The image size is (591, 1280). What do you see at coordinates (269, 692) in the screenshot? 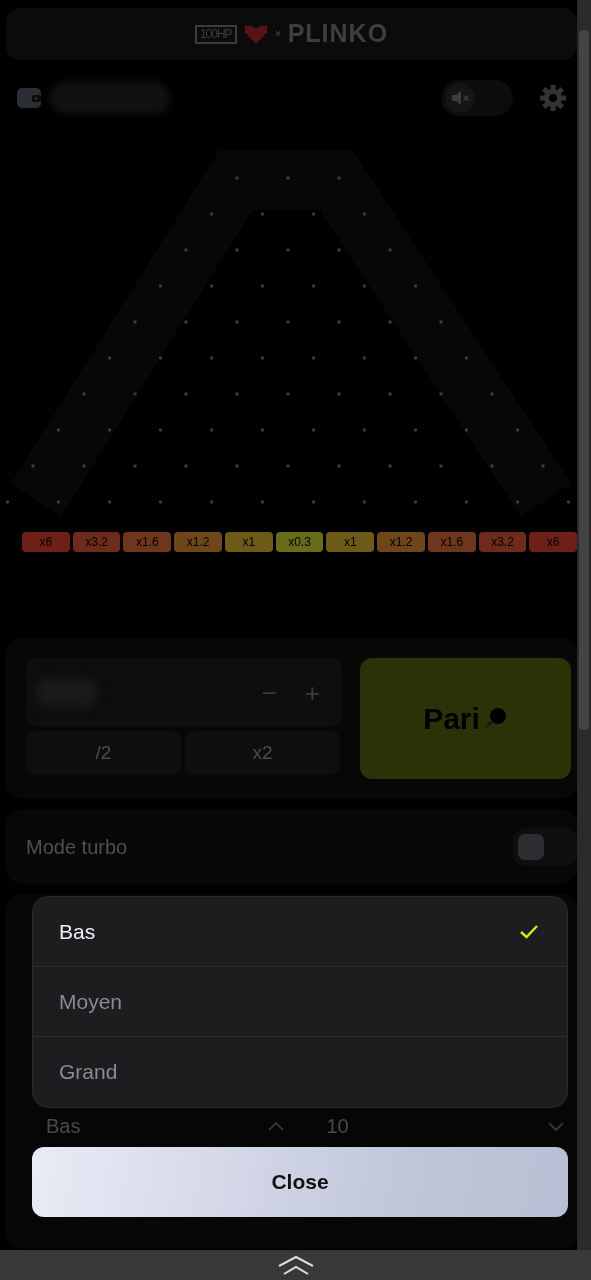
I see `minus-button: −` at bounding box center [269, 692].